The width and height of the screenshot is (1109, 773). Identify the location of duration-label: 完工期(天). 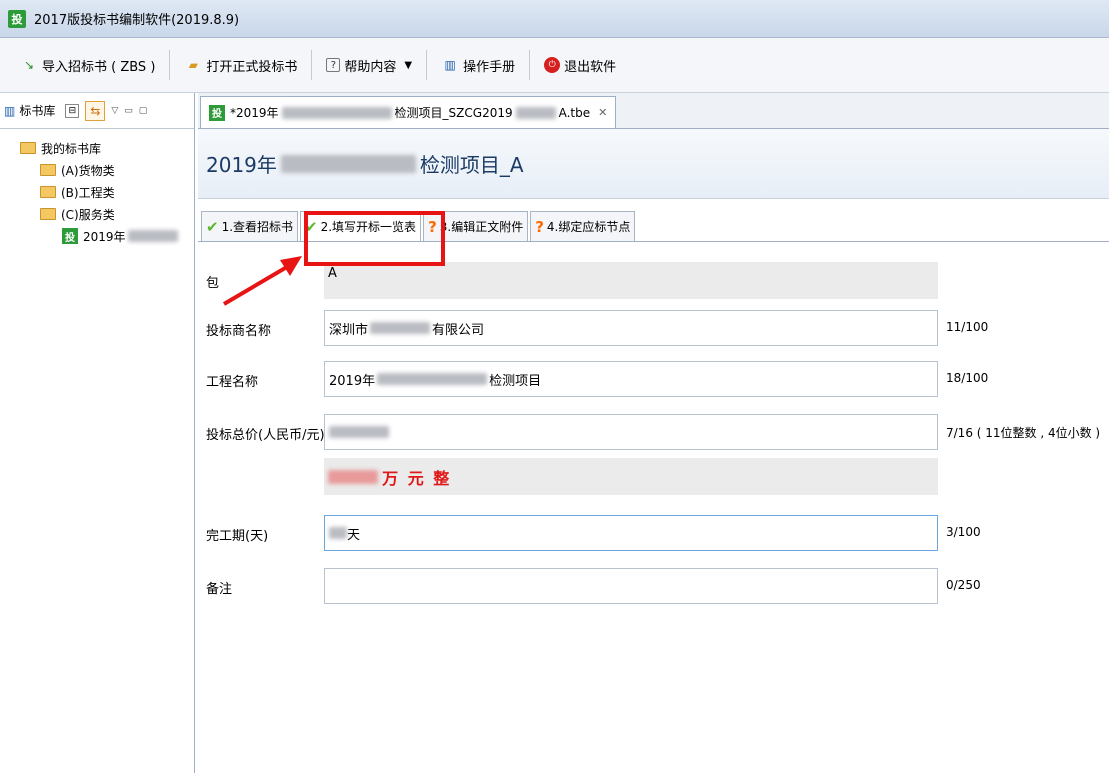
(237, 536).